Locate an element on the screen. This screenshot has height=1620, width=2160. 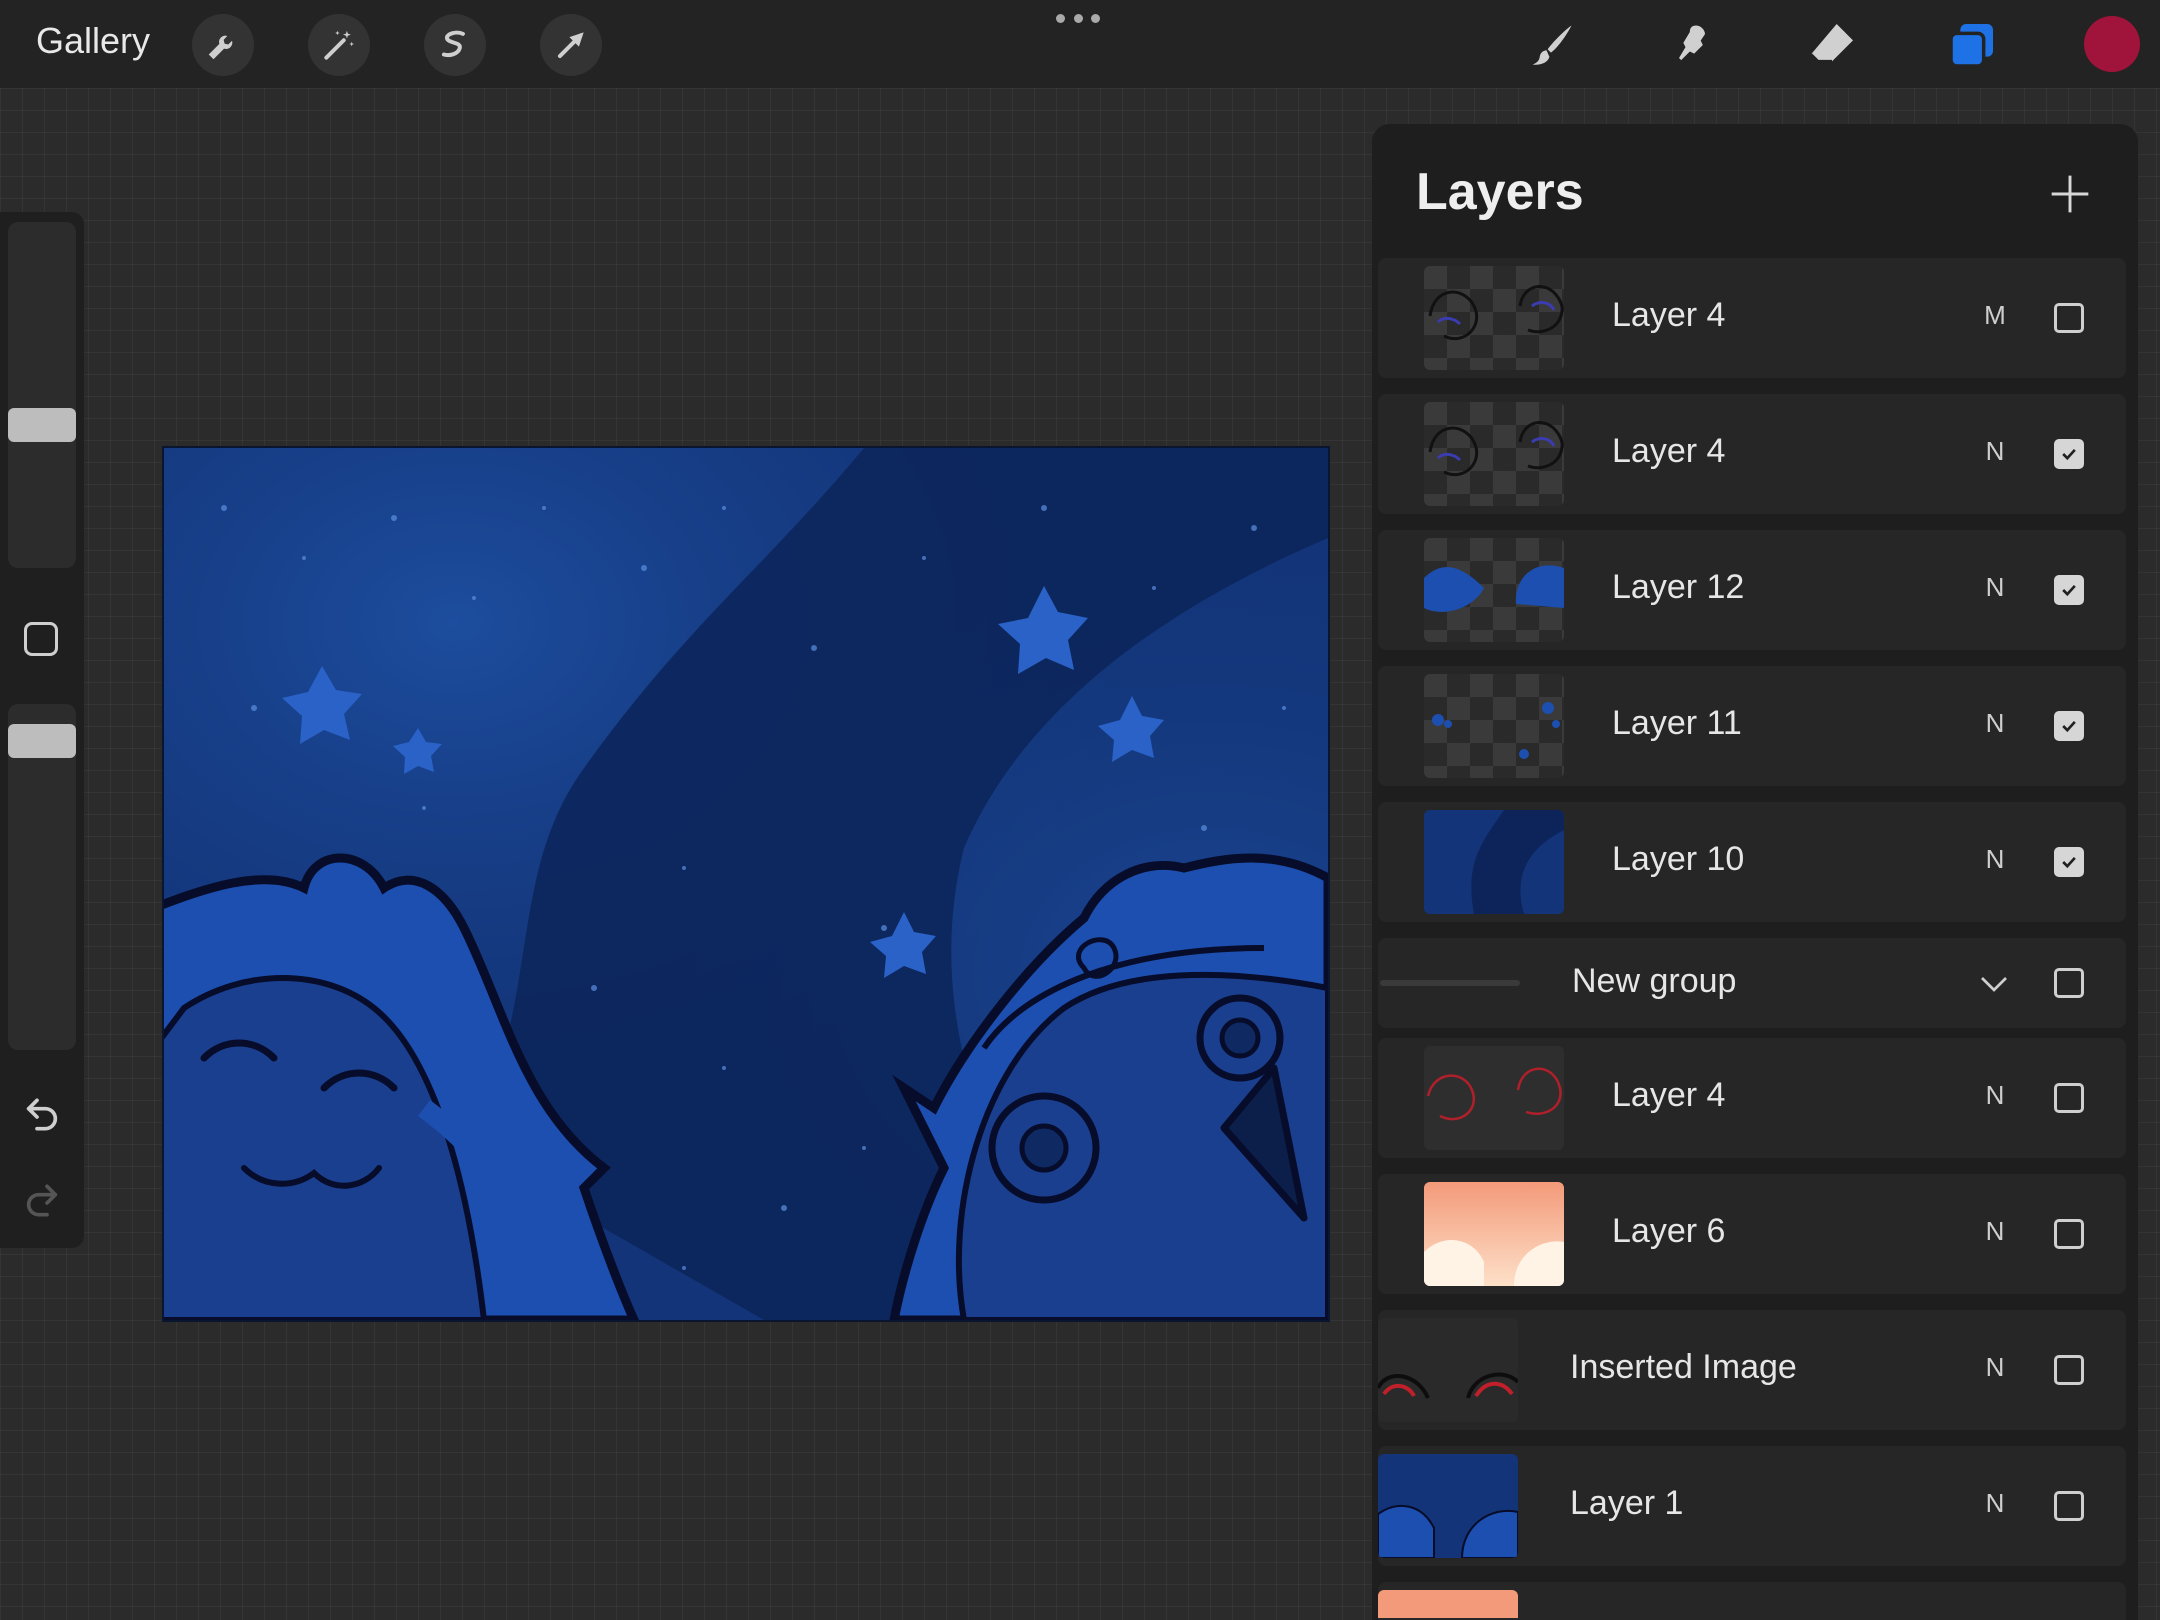
selection-icon is located at coordinates (455, 45).